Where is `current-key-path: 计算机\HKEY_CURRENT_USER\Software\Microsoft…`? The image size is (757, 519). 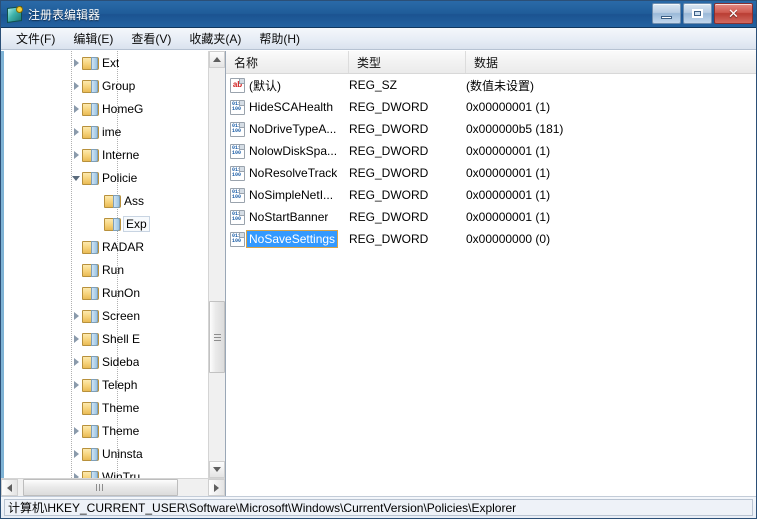 current-key-path: 计算机\HKEY_CURRENT_USER\Software\Microsoft… is located at coordinates (378, 507).